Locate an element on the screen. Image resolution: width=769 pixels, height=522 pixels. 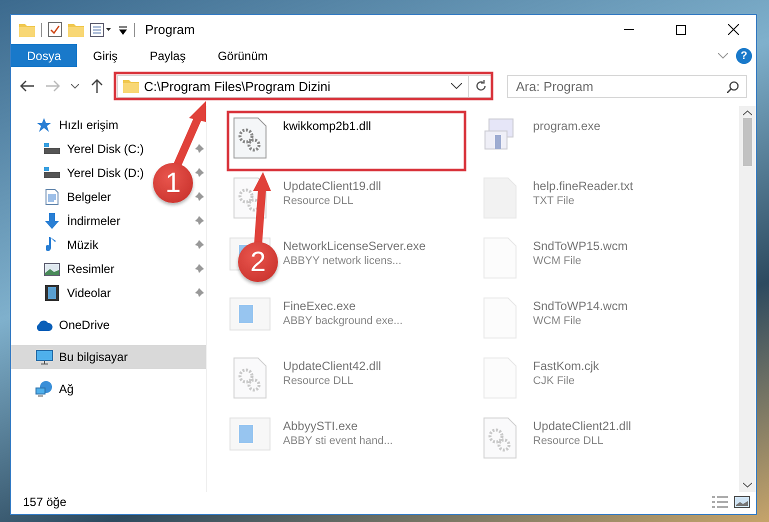
network-icon is located at coordinates (44, 389).